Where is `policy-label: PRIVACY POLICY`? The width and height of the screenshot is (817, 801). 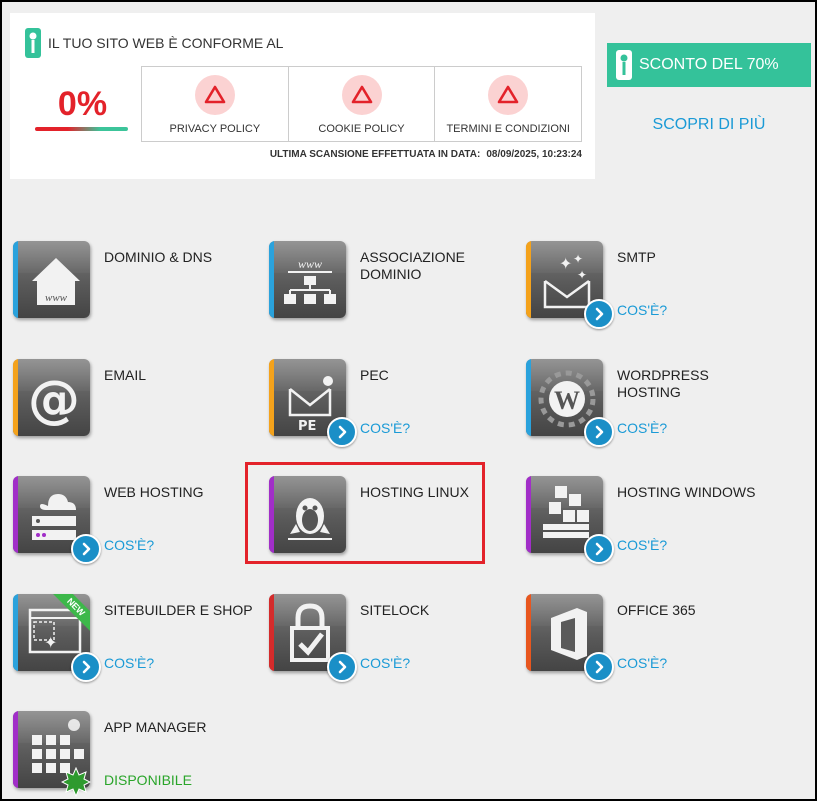
policy-label: PRIVACY POLICY is located at coordinates (215, 129).